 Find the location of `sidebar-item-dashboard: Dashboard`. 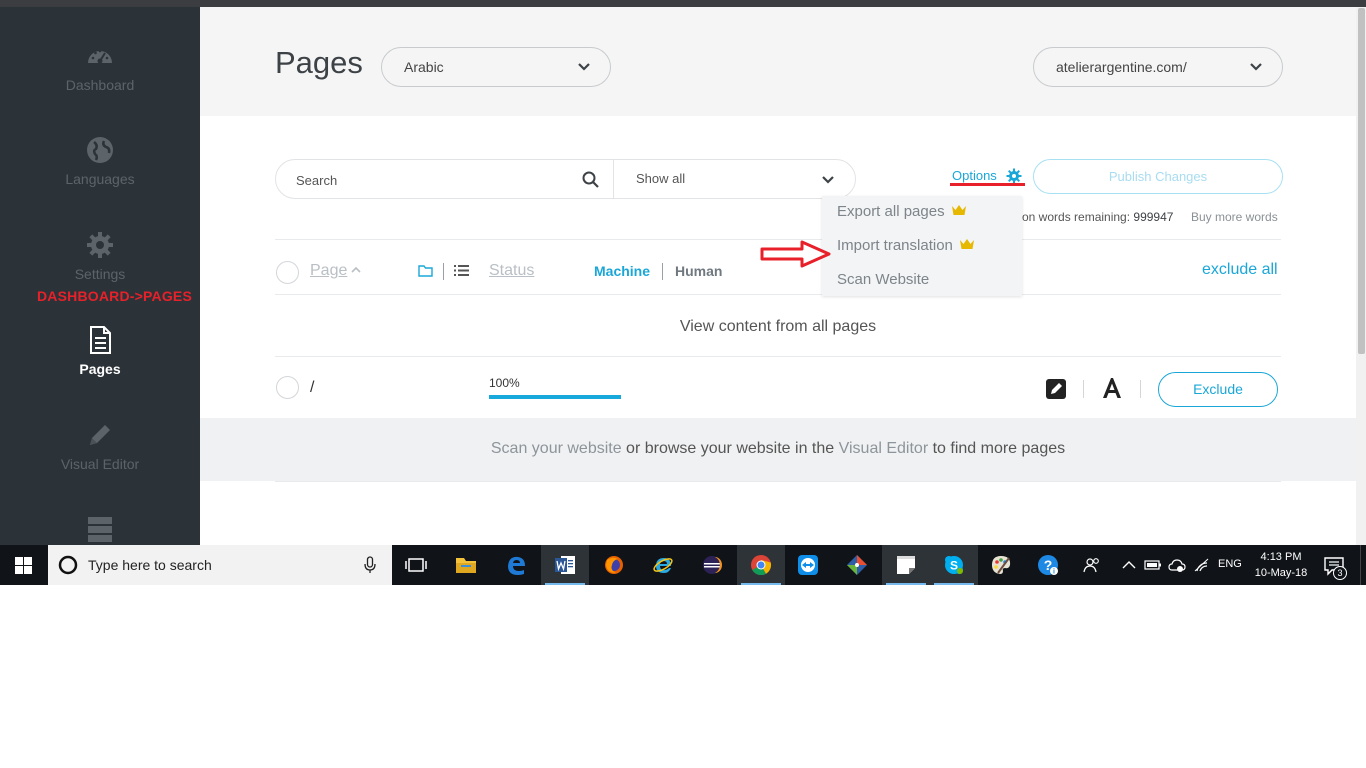

sidebar-item-dashboard: Dashboard is located at coordinates (100, 81).